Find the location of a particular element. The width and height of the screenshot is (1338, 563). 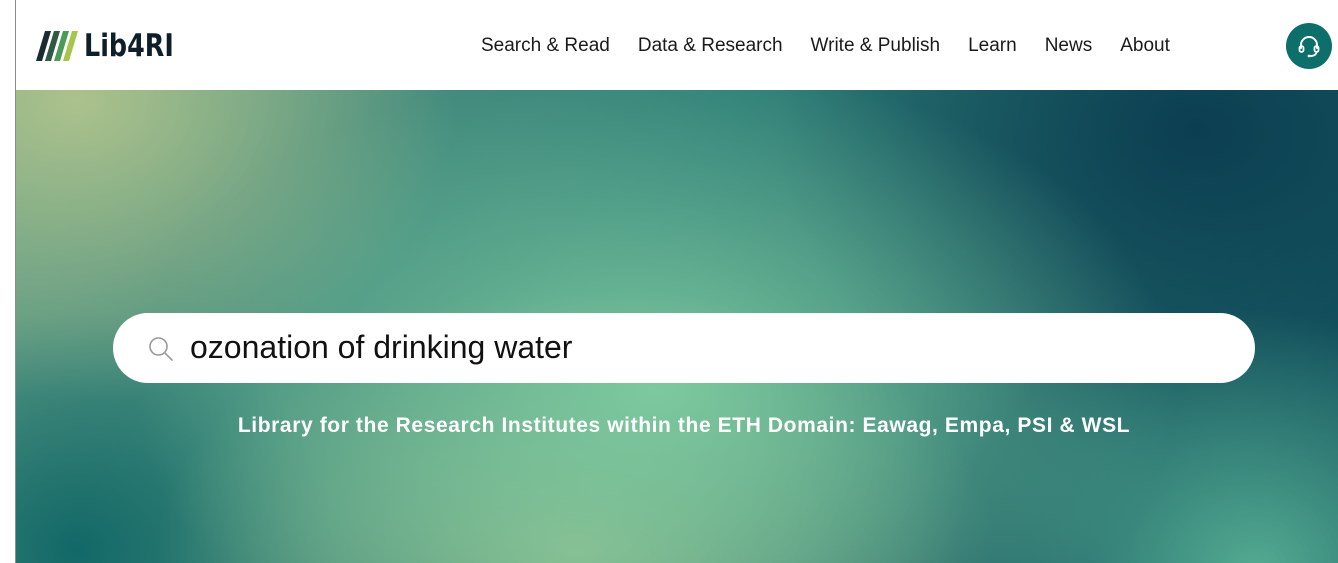

lib4ri-stripes-logo-icon is located at coordinates (57, 46).